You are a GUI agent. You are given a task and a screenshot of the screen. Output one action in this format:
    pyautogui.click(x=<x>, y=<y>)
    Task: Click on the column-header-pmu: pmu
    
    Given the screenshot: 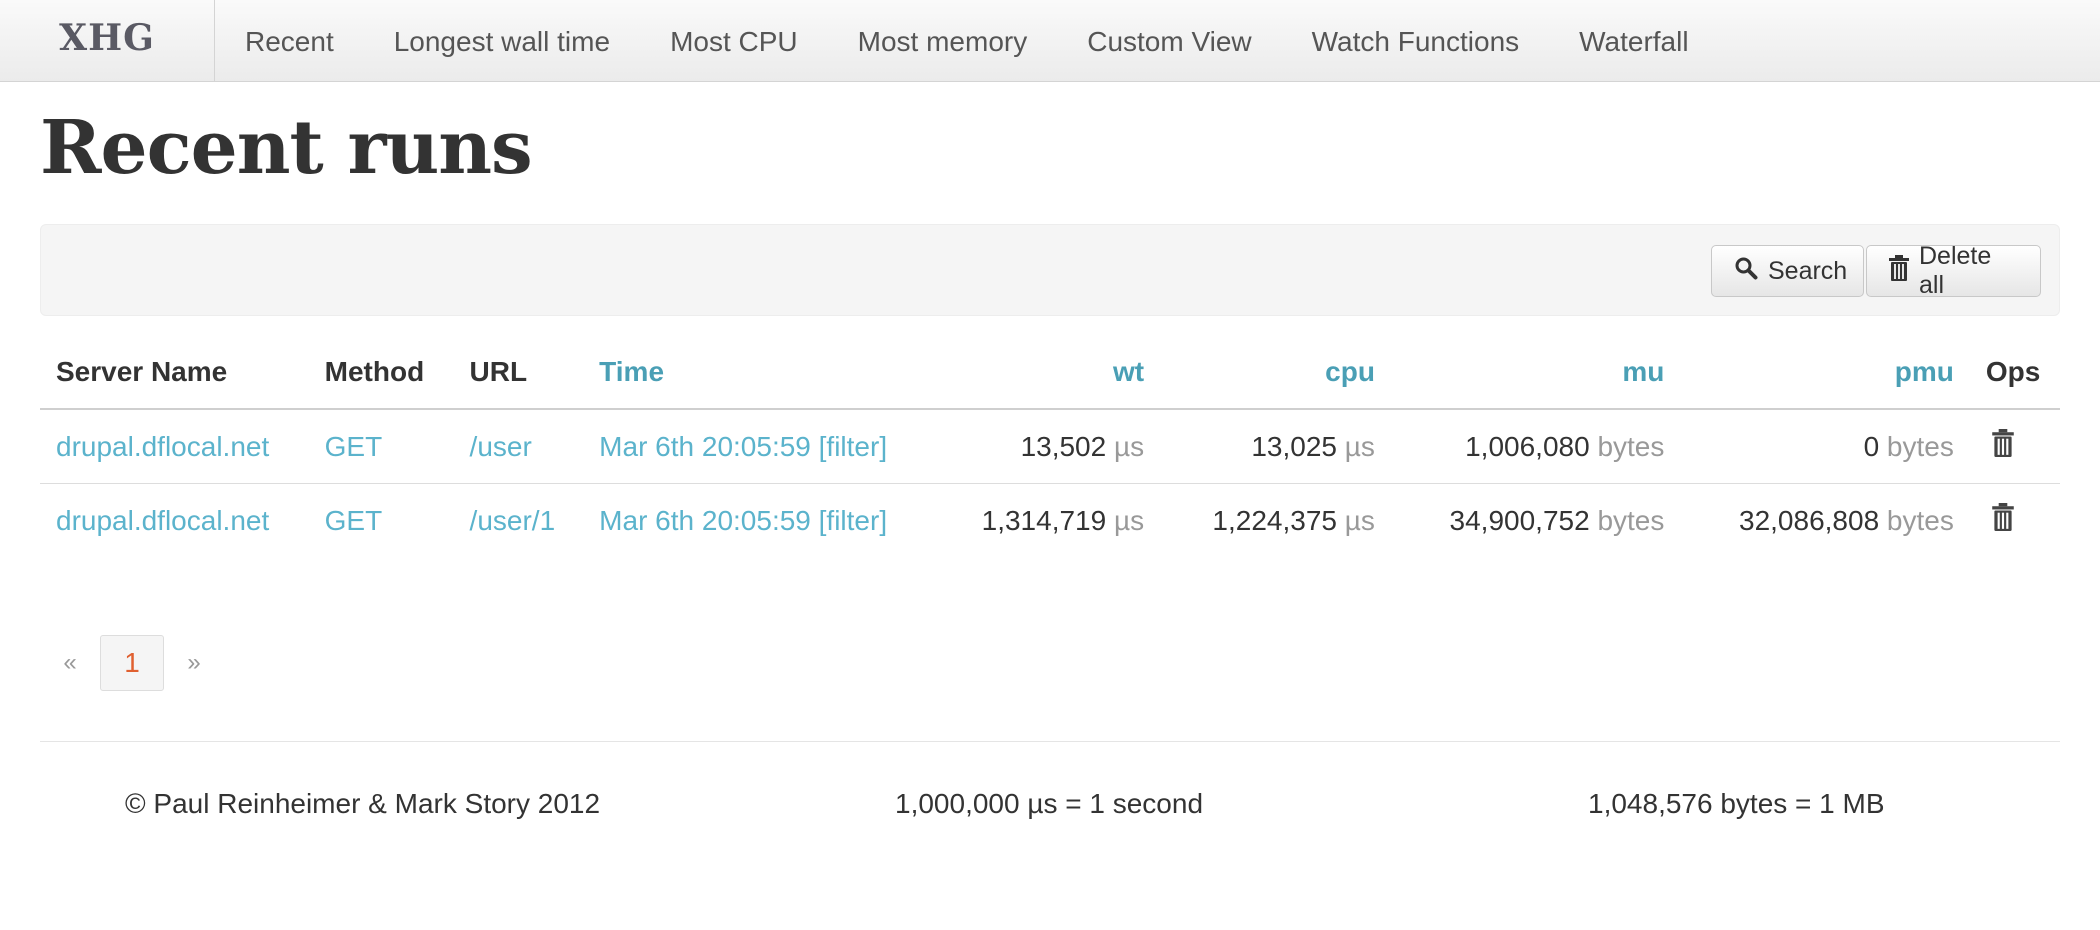 What is the action you would take?
    pyautogui.click(x=1825, y=373)
    